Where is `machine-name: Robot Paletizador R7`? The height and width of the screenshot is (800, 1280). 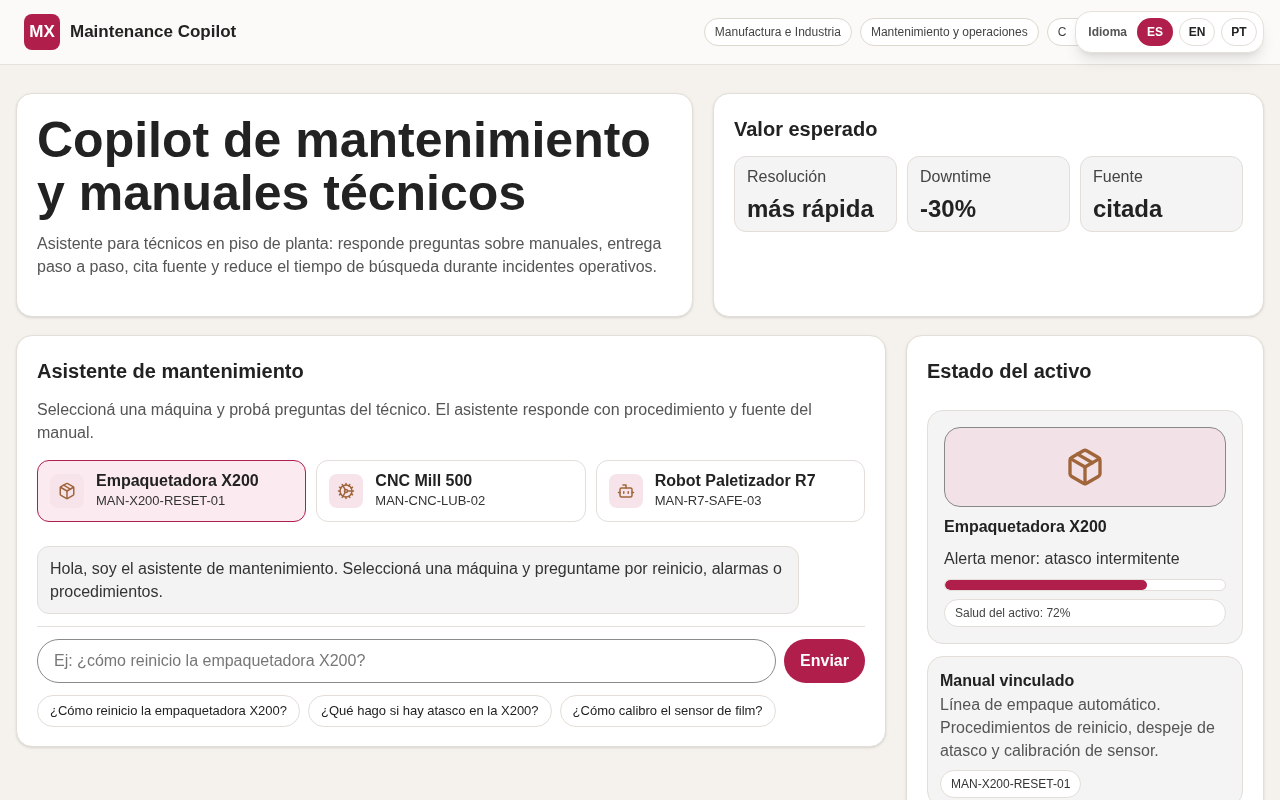 machine-name: Robot Paletizador R7 is located at coordinates (735, 481).